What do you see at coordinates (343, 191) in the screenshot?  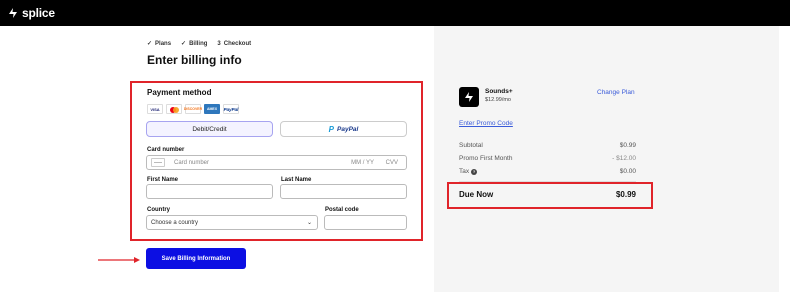 I see `last-name-input` at bounding box center [343, 191].